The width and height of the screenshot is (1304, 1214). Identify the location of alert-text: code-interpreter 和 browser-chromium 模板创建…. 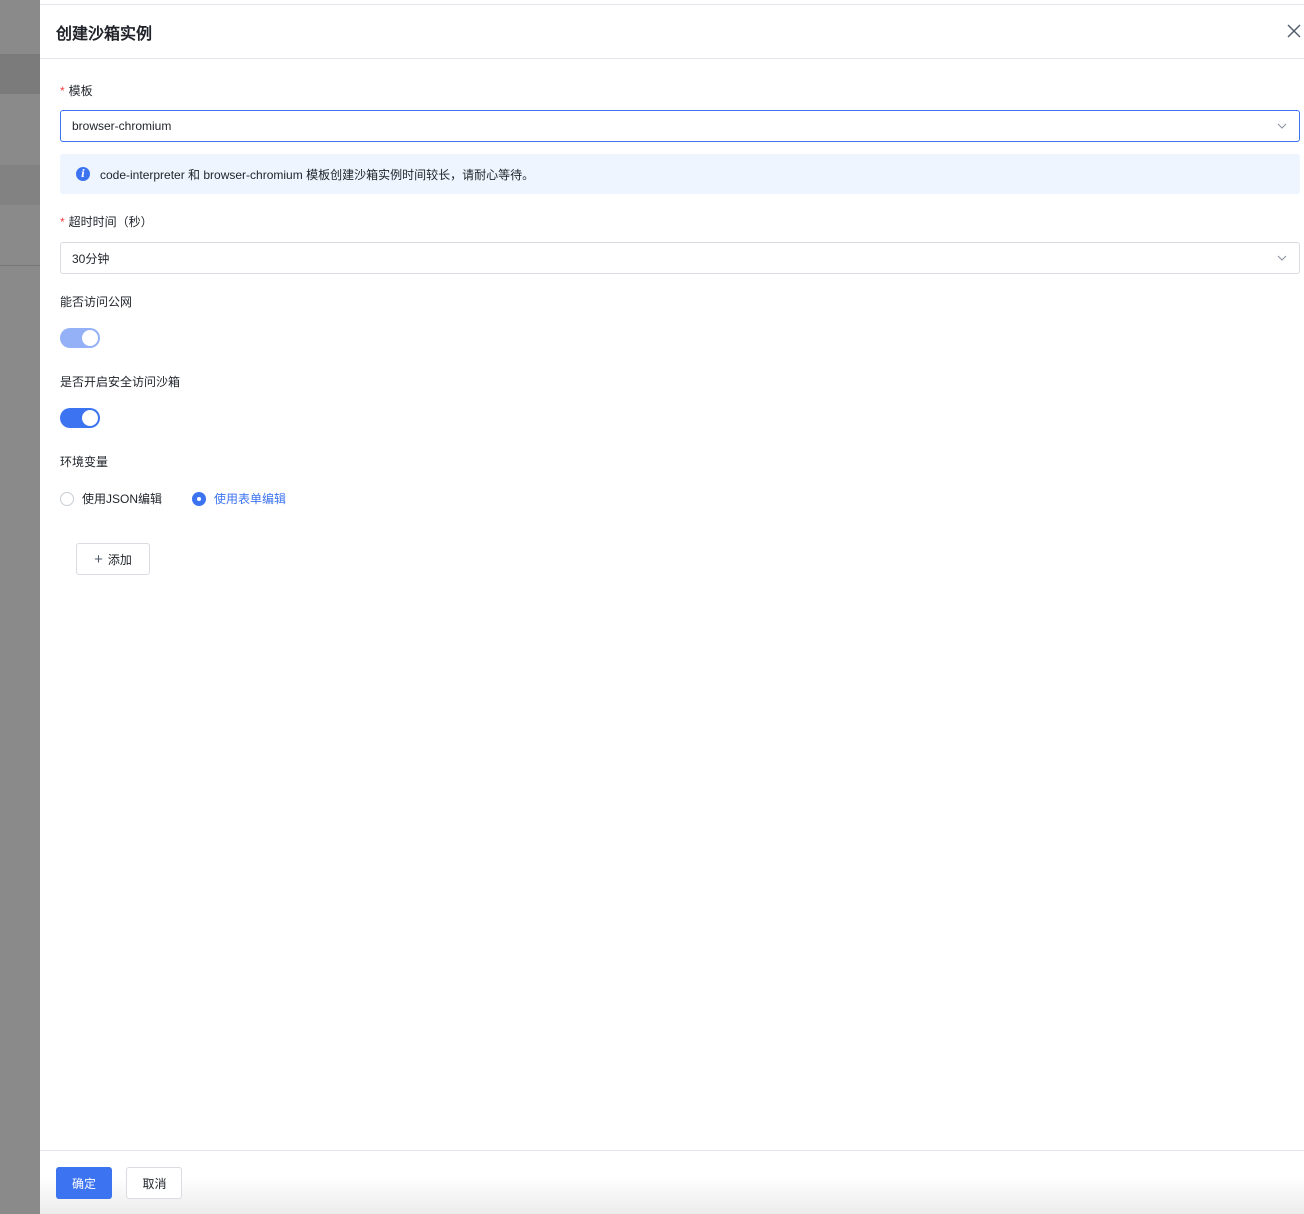
(317, 174).